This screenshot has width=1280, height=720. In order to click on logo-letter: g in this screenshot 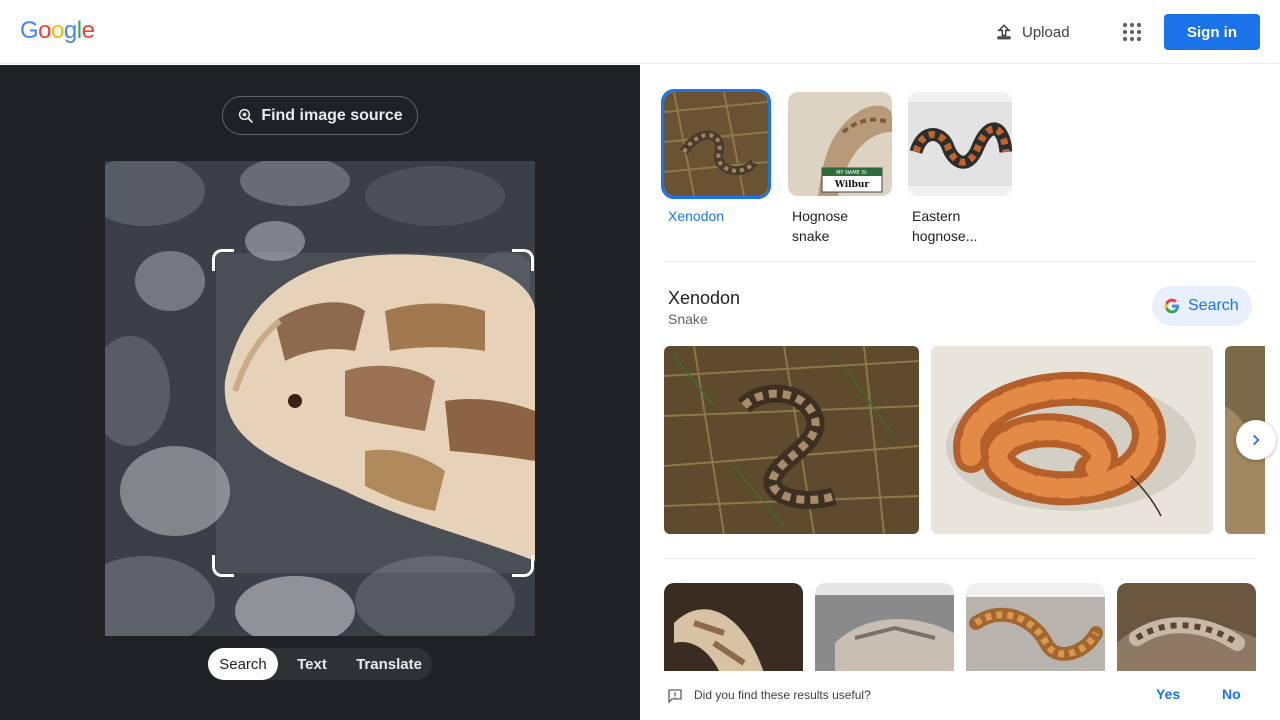, I will do `click(70, 30)`.